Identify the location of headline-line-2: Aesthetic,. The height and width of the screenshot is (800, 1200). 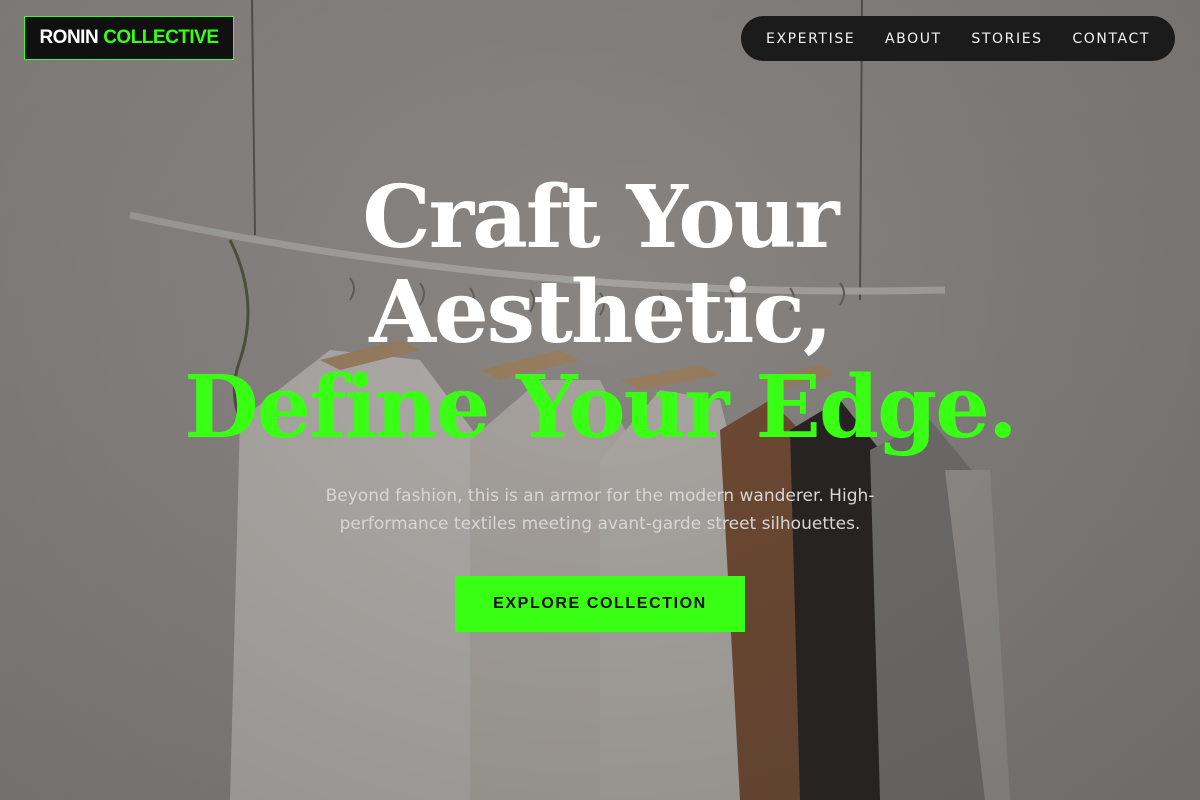
(601, 312).